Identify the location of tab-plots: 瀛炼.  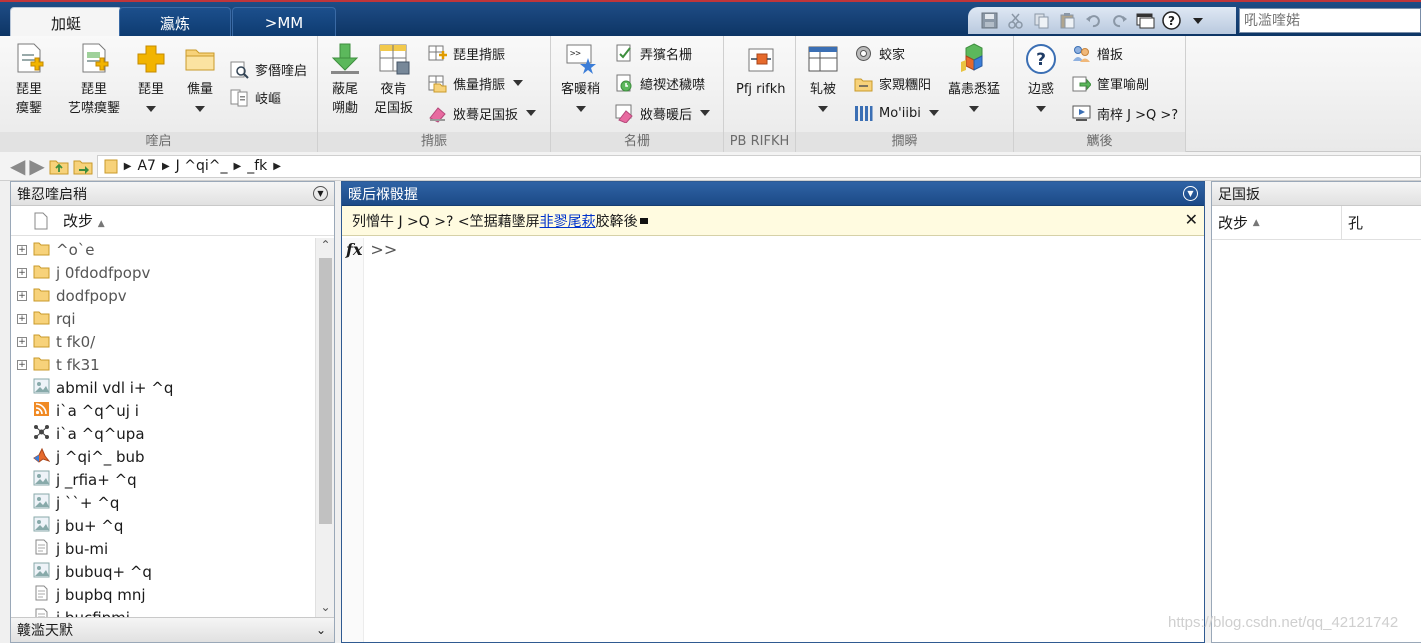
(175, 22).